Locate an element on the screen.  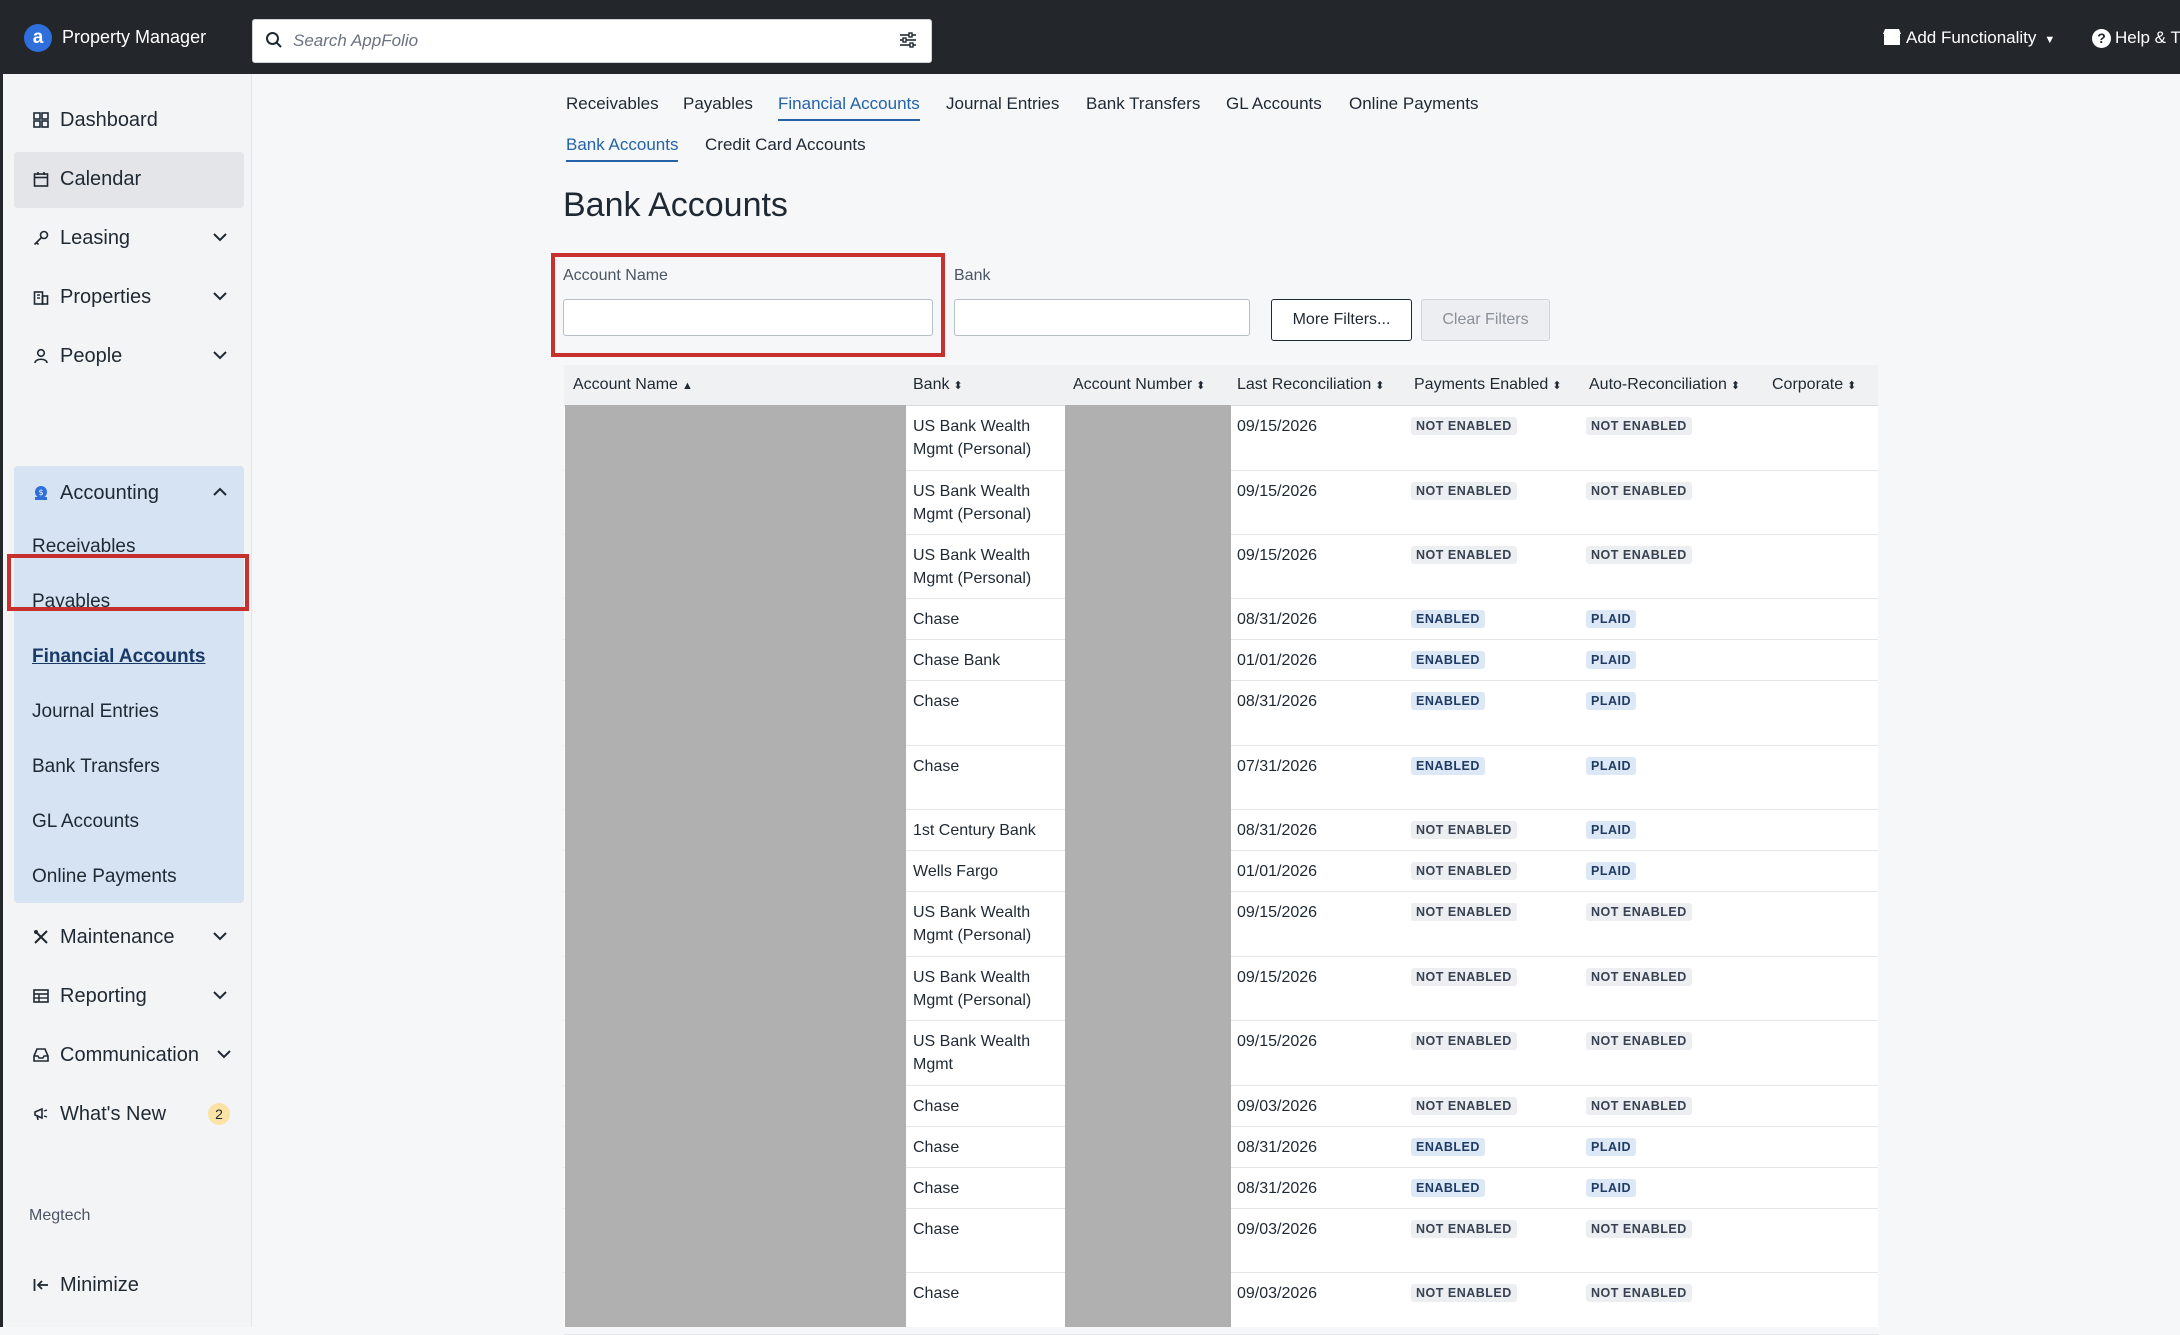
collapse-left-icon is located at coordinates (40, 1285).